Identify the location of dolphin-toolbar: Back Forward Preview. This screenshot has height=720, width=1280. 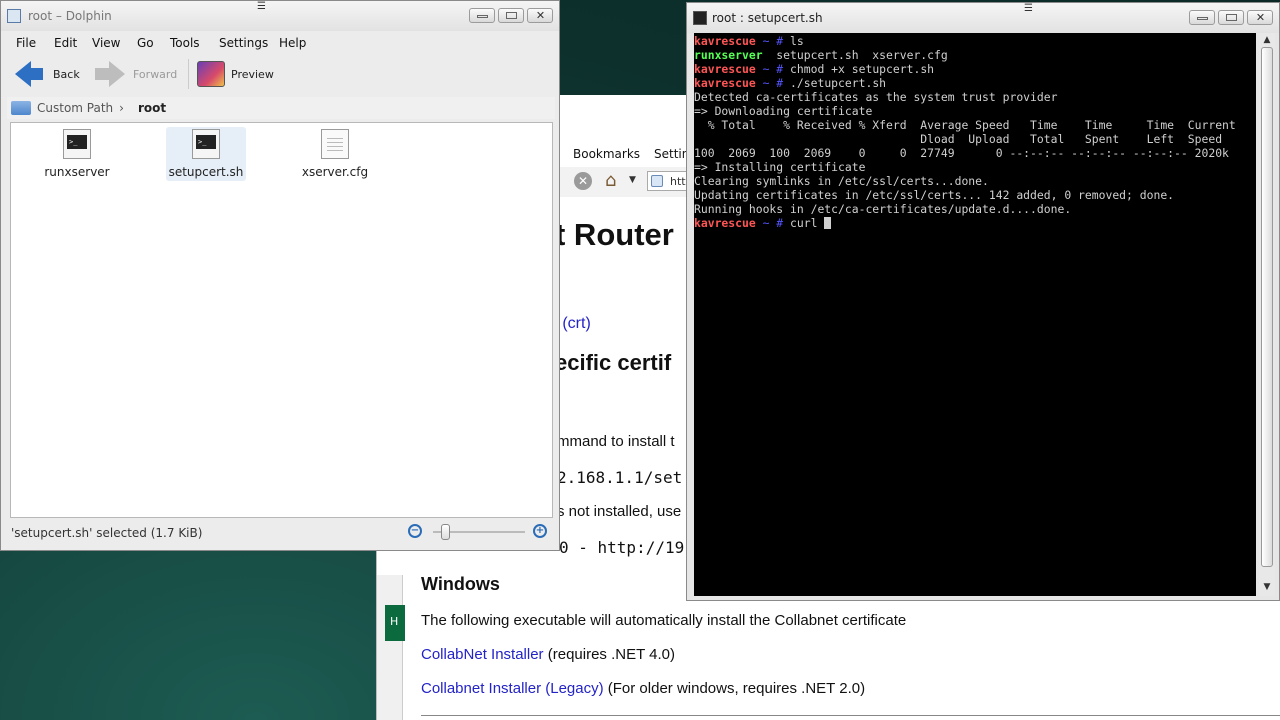
(280, 74).